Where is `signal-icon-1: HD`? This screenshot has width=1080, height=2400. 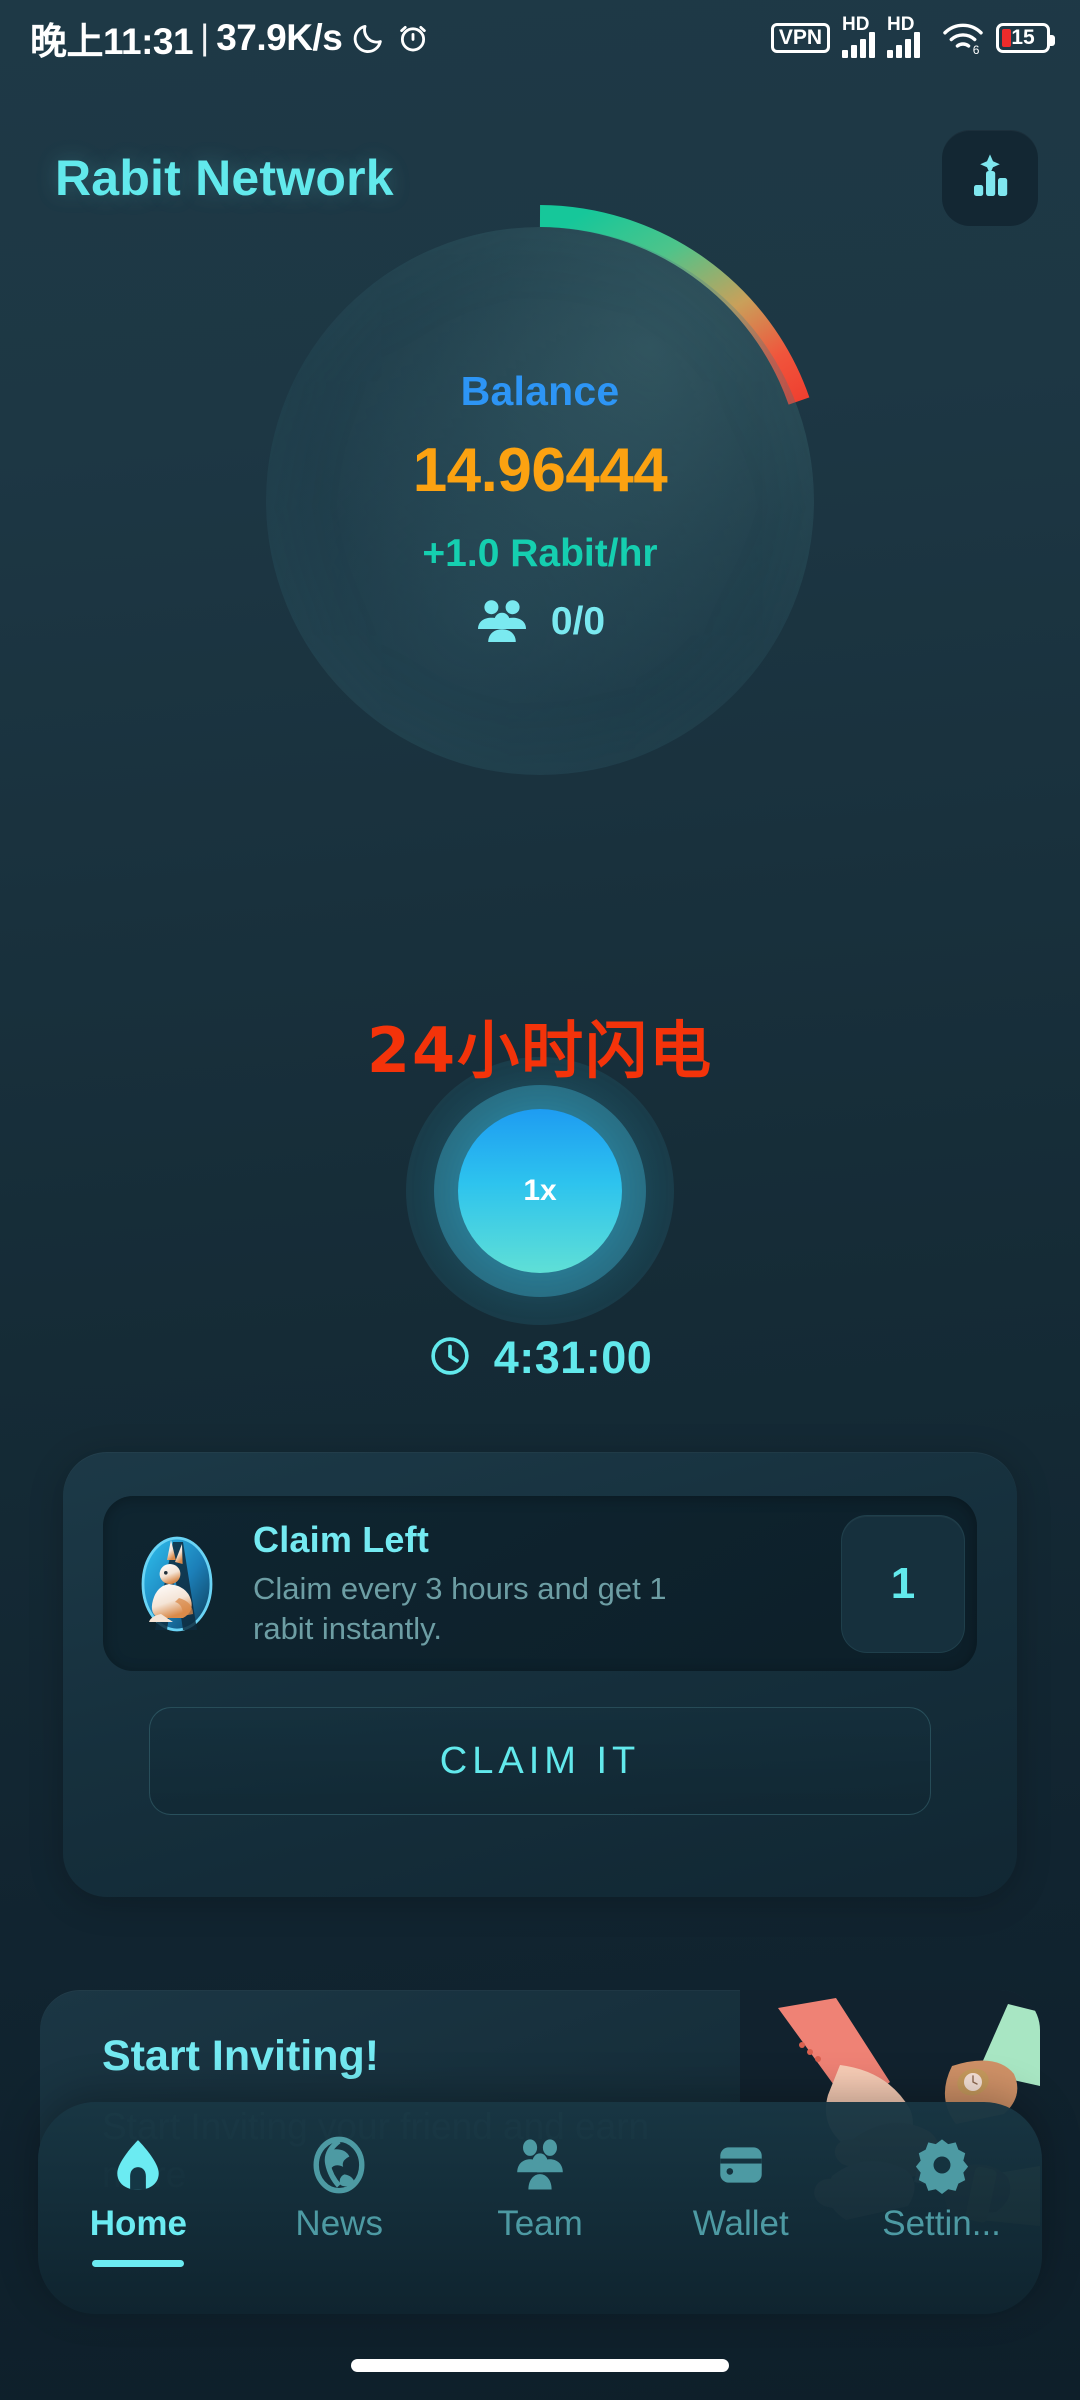 signal-icon-1: HD is located at coordinates (858, 36).